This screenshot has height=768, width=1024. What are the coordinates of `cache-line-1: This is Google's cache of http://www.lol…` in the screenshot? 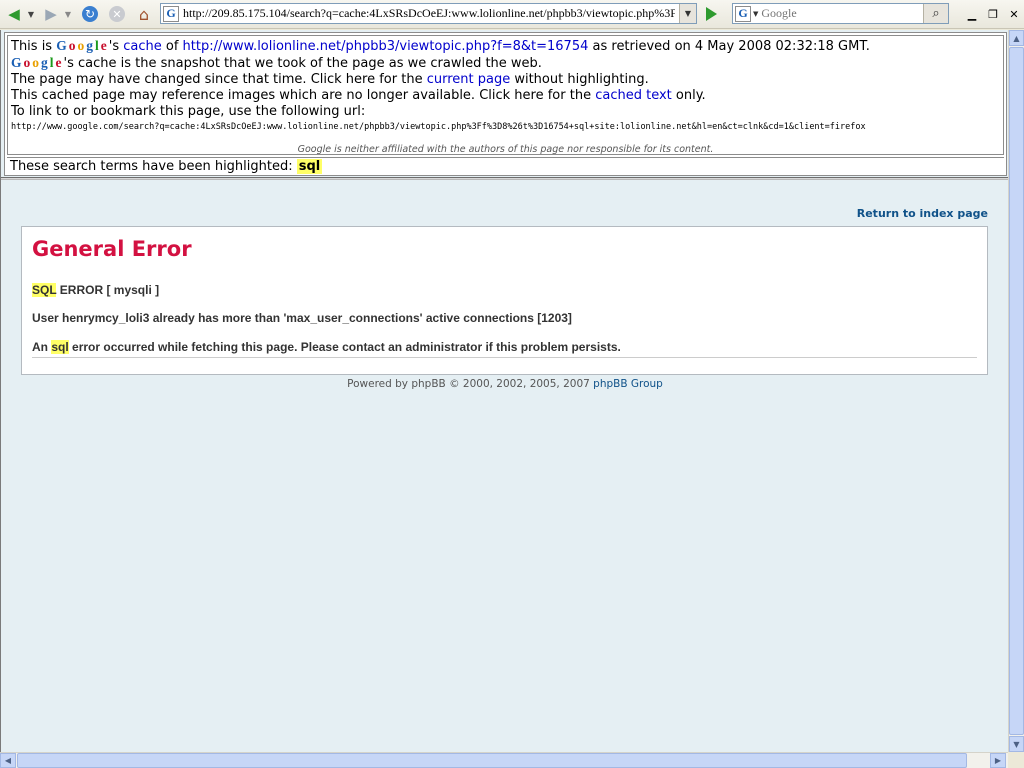 It's located at (440, 46).